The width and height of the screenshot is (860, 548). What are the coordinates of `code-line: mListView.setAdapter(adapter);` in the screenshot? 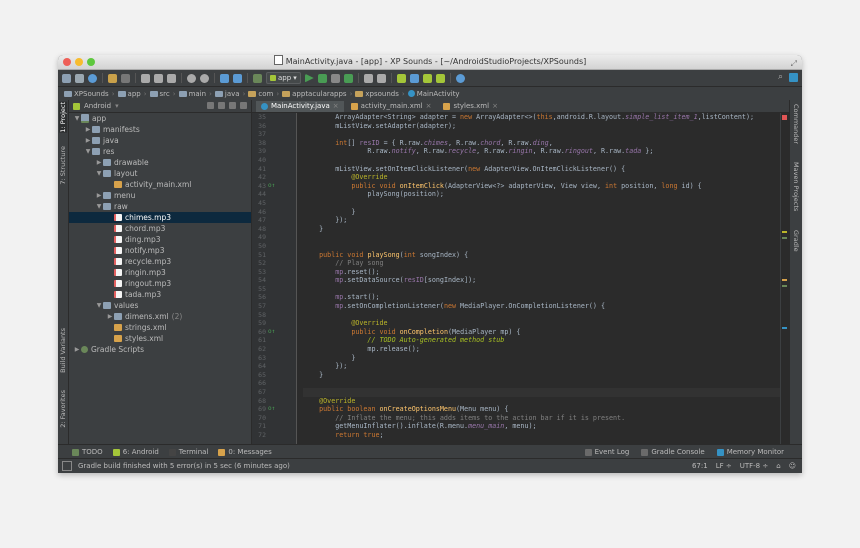 It's located at (542, 126).